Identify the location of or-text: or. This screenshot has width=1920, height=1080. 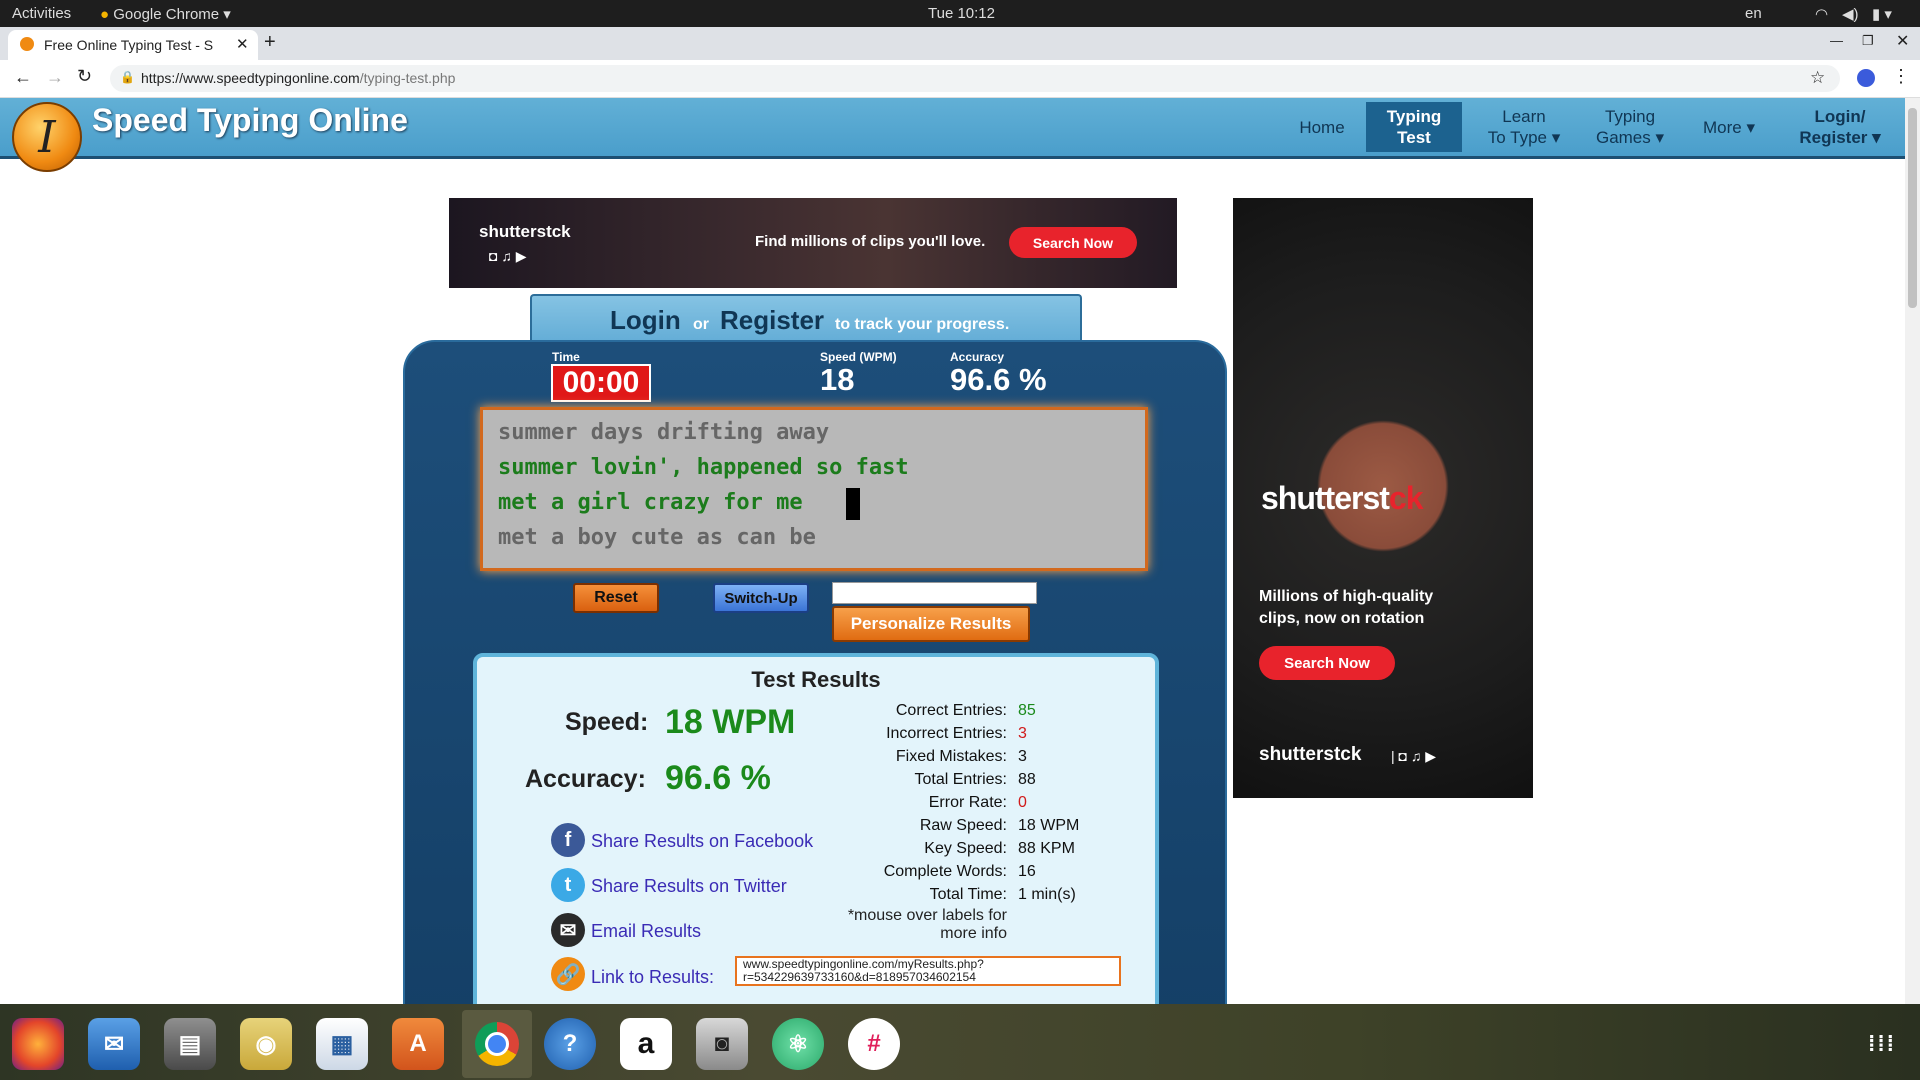
(701, 324).